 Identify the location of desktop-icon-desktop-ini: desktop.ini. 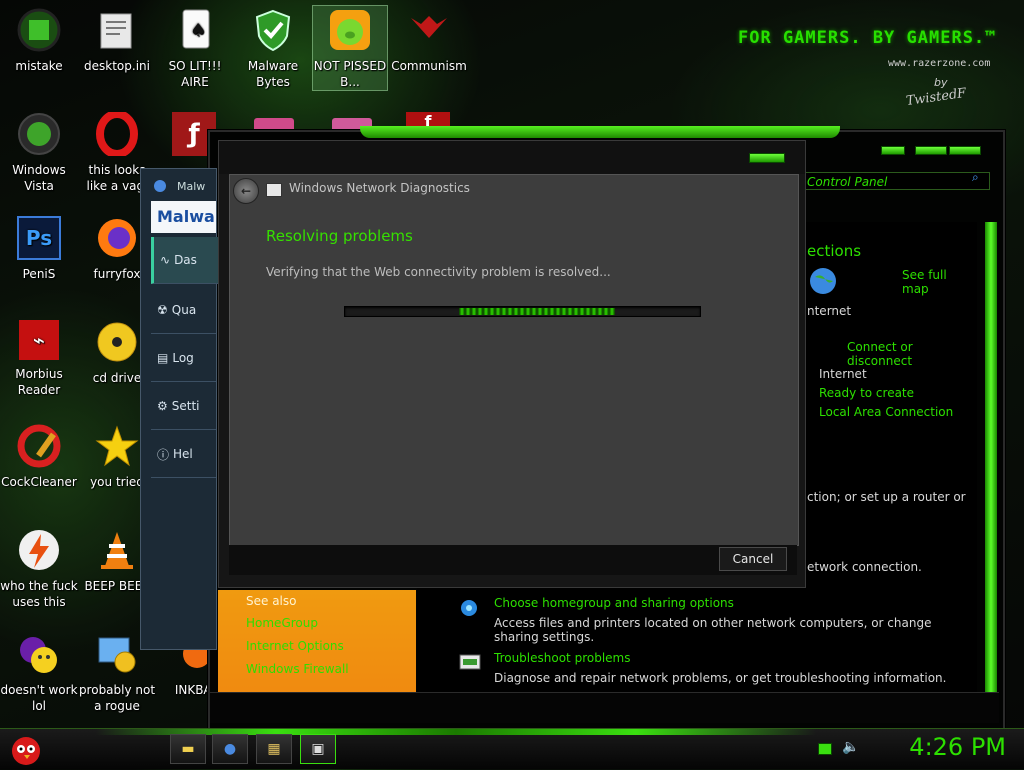
(117, 41).